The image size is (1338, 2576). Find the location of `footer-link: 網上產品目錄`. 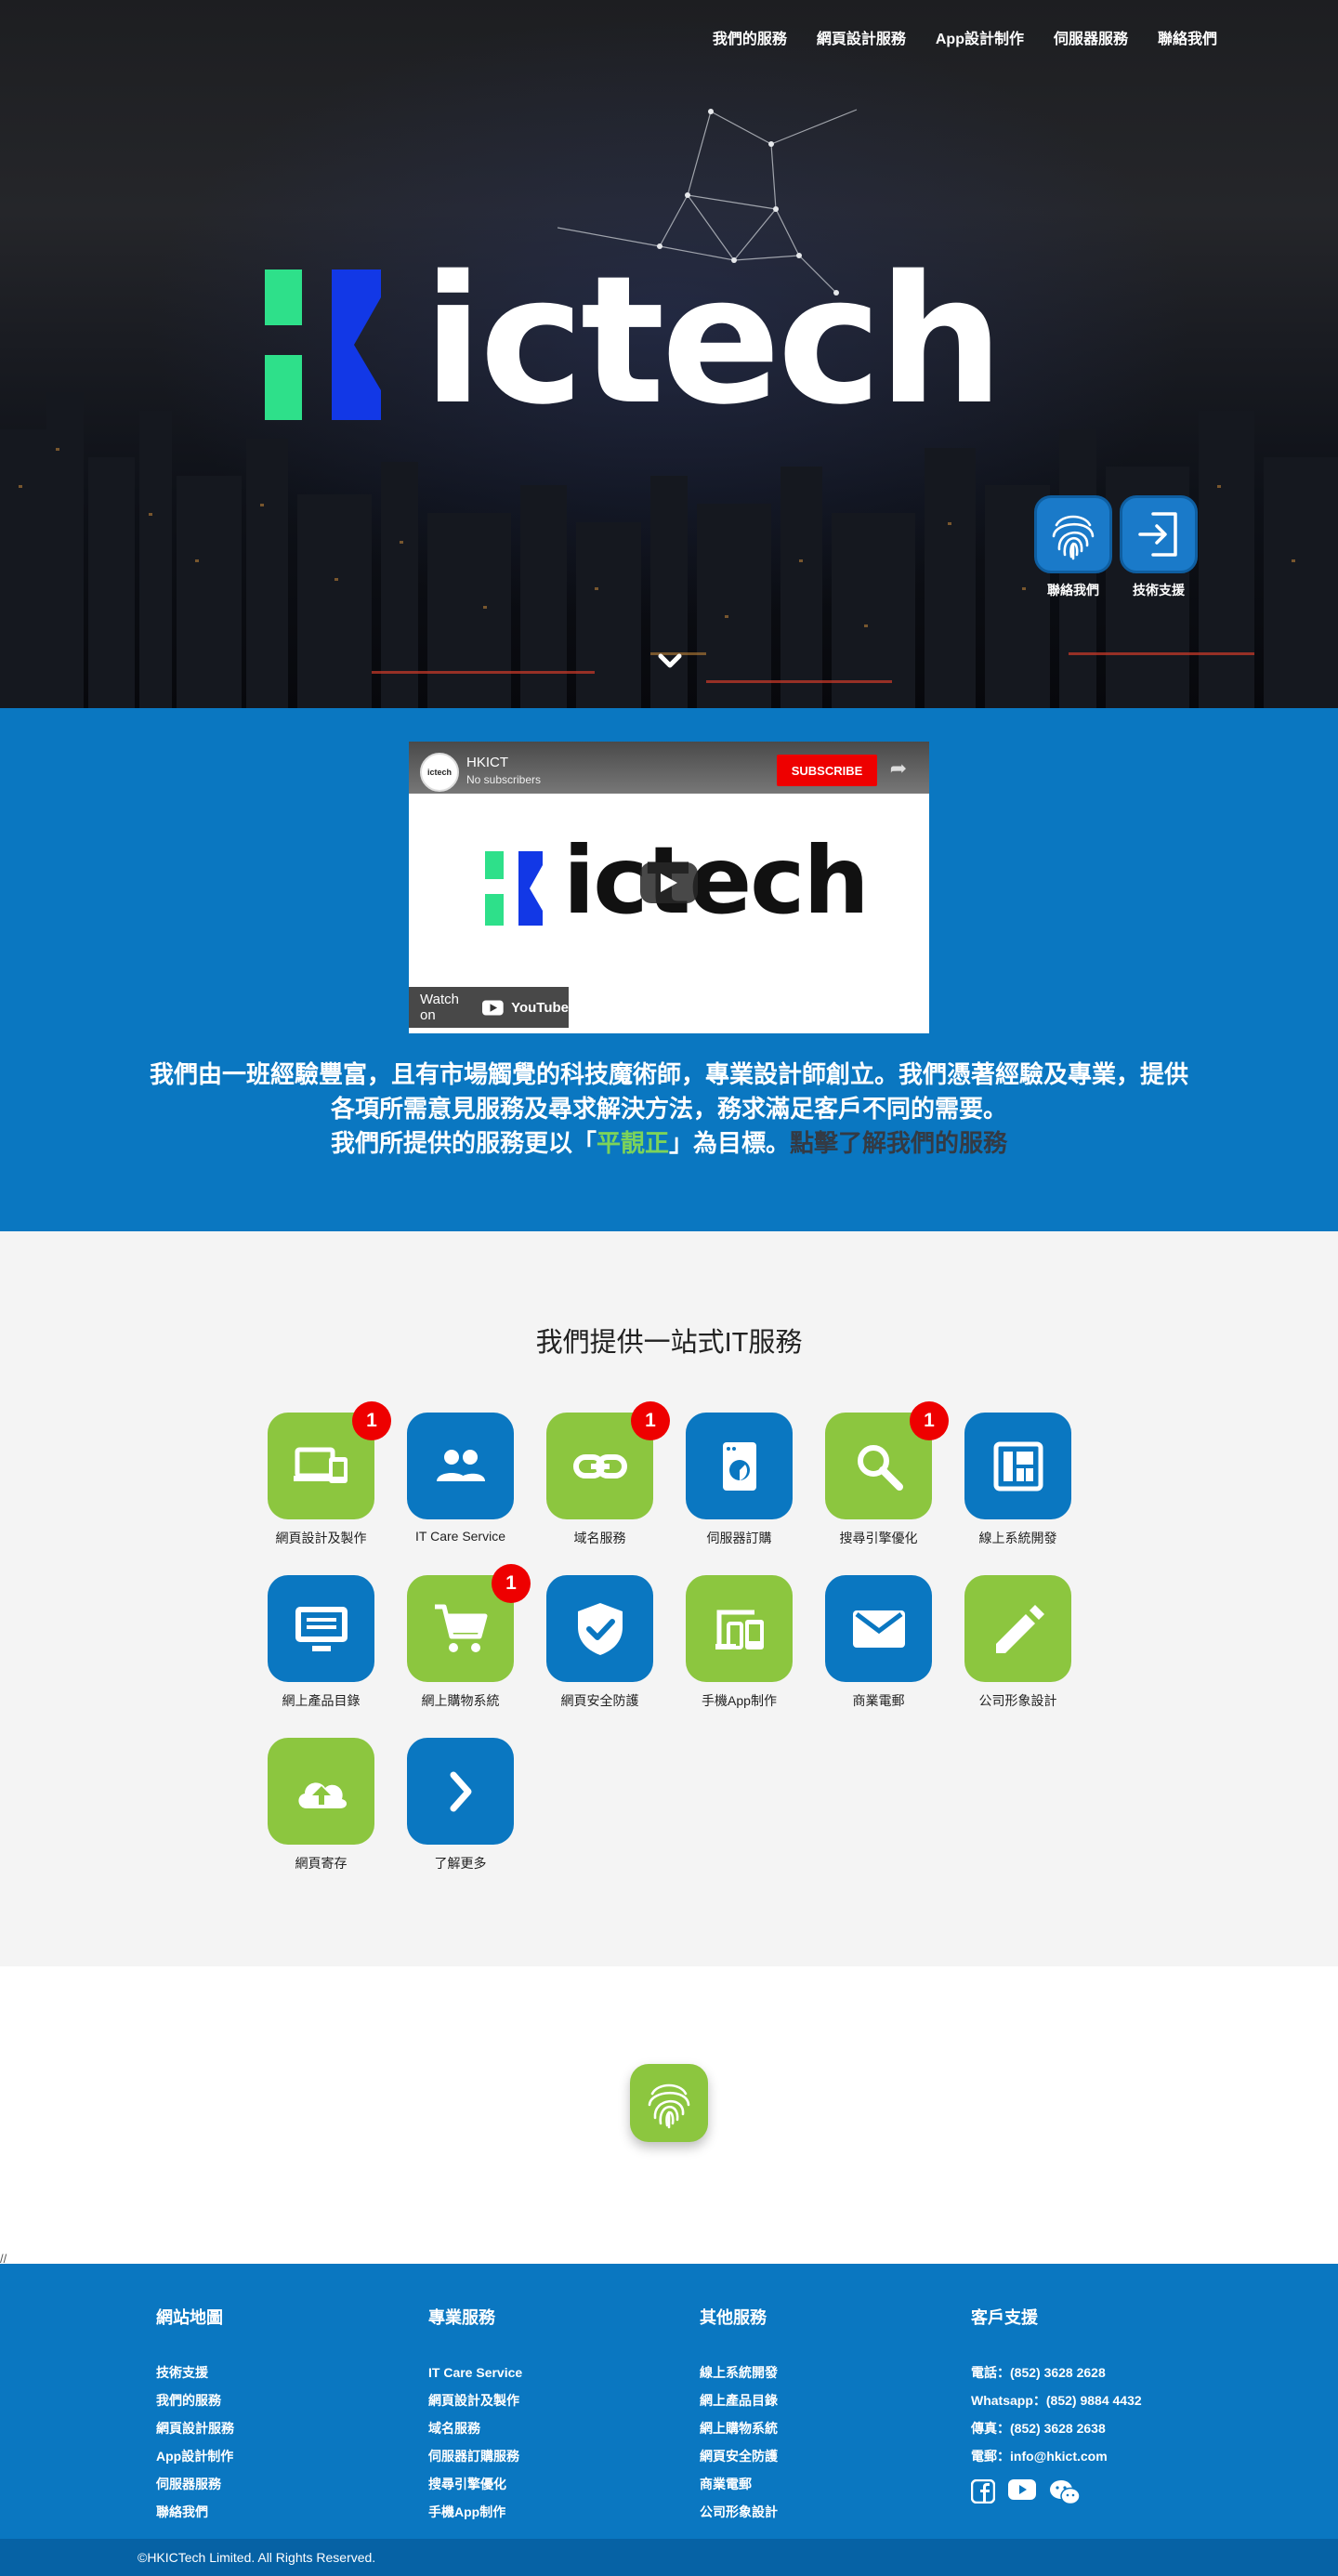

footer-link: 網上產品目錄 is located at coordinates (820, 2400).